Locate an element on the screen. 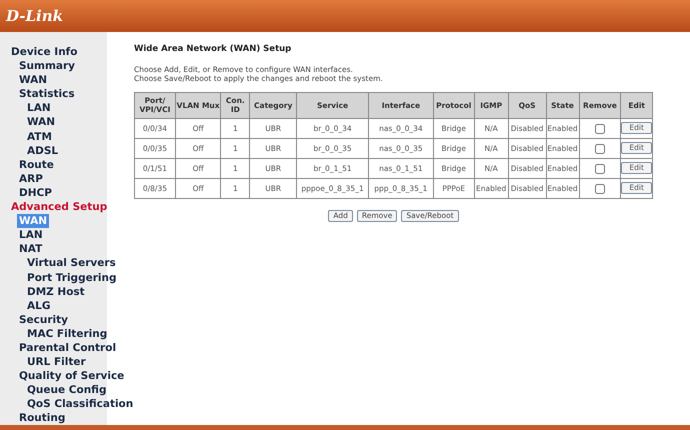 The image size is (690, 430). sidebar-item: DMZ Host is located at coordinates (56, 291).